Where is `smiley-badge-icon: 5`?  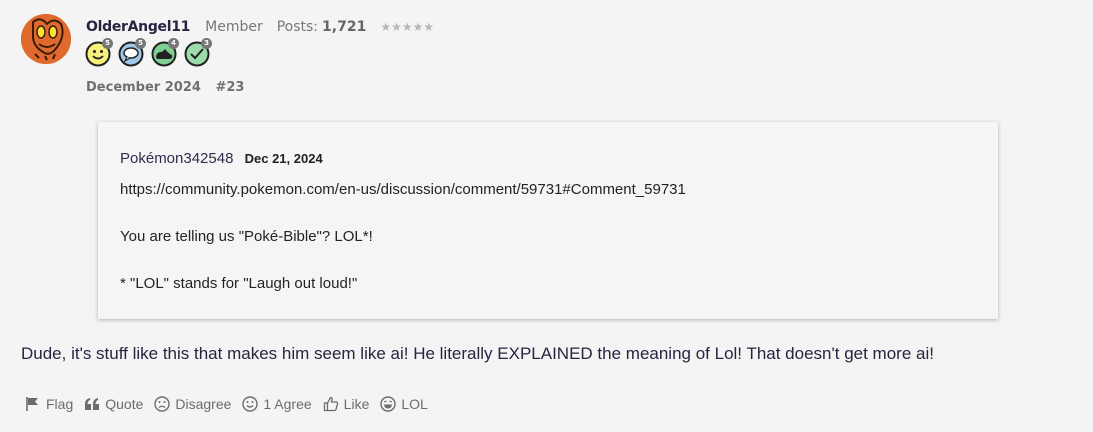
smiley-badge-icon: 5 is located at coordinates (99, 52).